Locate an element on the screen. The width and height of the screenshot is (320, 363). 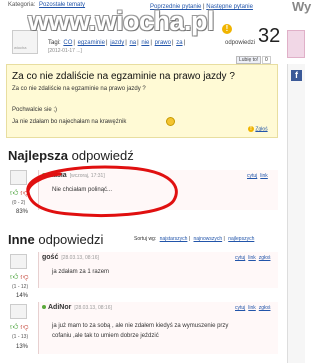
question-date: [2012-01-17 ...] is located at coordinates (65, 51).